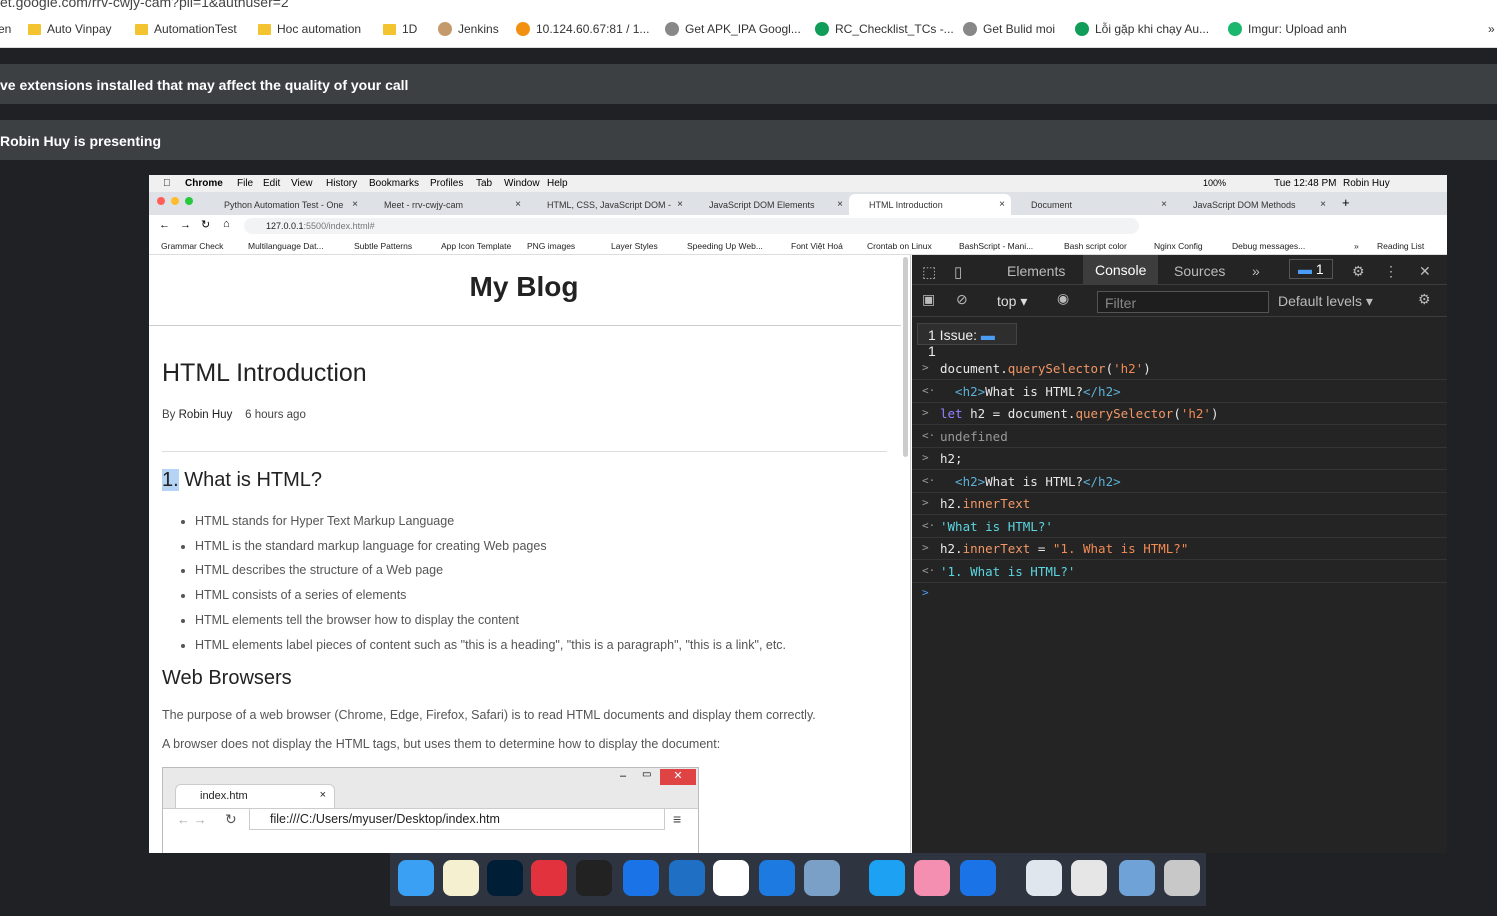 The width and height of the screenshot is (1497, 916). Describe the element at coordinates (691, 226) in the screenshot. I see `url-field: 127.0.0.1:5500/index.html#` at that location.